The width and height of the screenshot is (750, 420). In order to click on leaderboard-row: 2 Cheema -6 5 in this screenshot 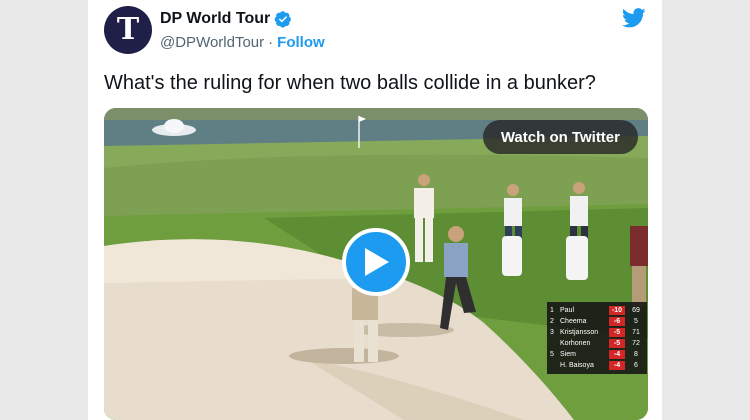, I will do `click(597, 321)`.